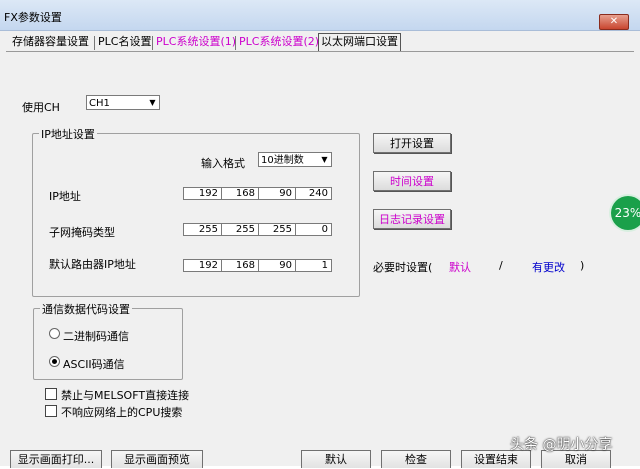  What do you see at coordinates (196, 42) in the screenshot?
I see `tab-plc-system-1: PLC系统设置(1)` at bounding box center [196, 42].